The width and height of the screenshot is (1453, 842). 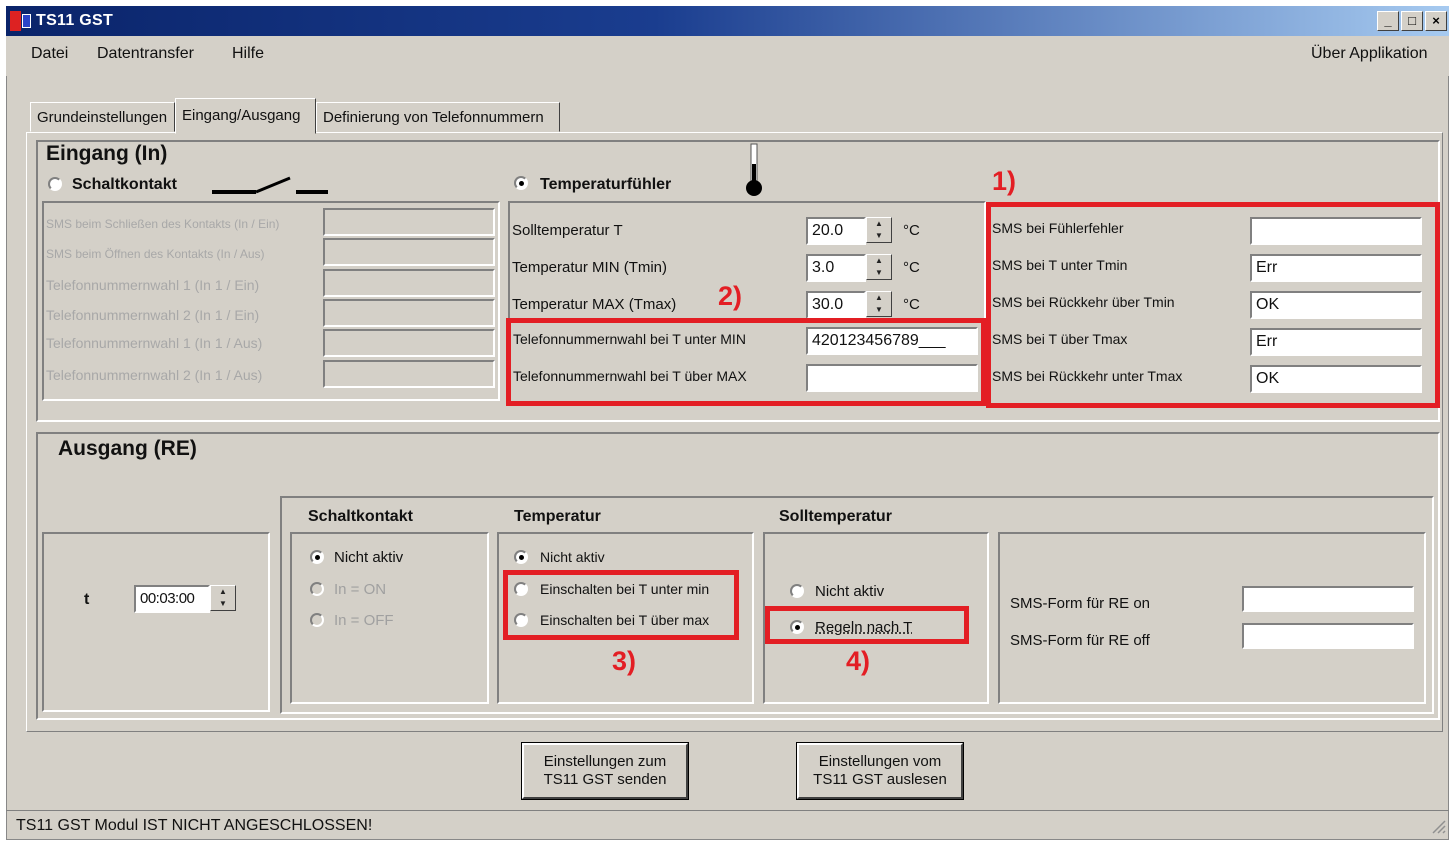 I want to click on schaltkontakt-in-off-radio, so click(x=317, y=620).